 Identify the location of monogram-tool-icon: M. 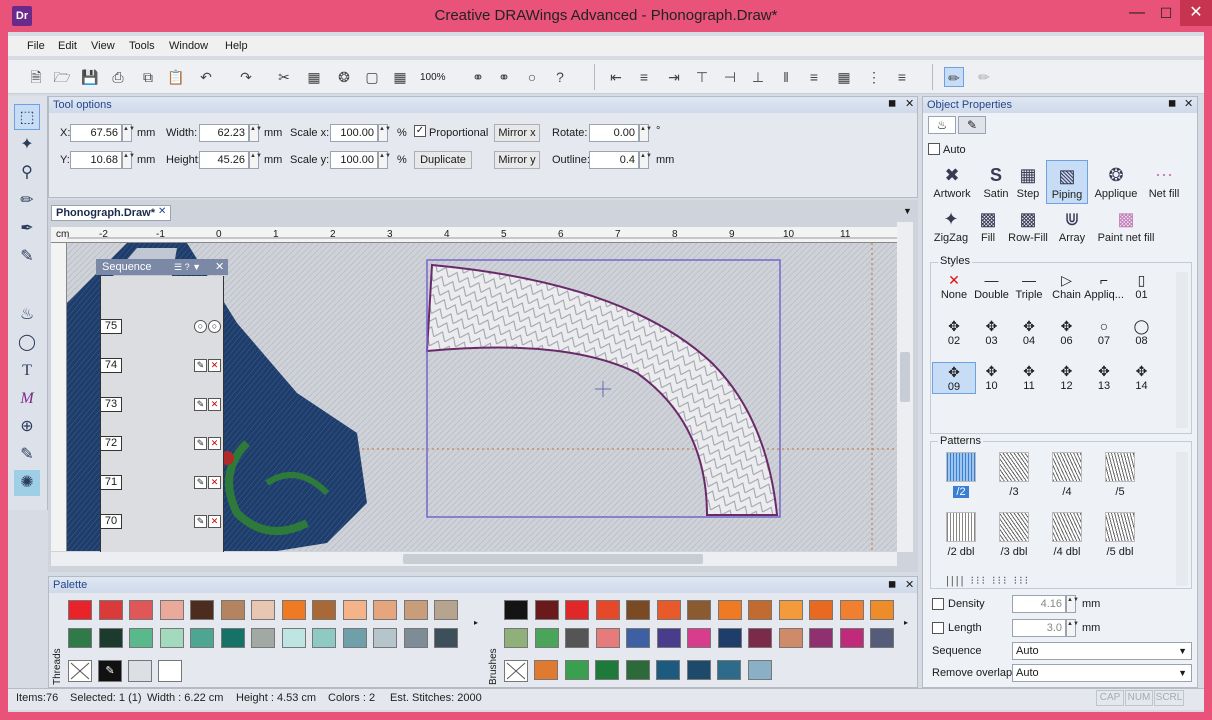
(27, 399).